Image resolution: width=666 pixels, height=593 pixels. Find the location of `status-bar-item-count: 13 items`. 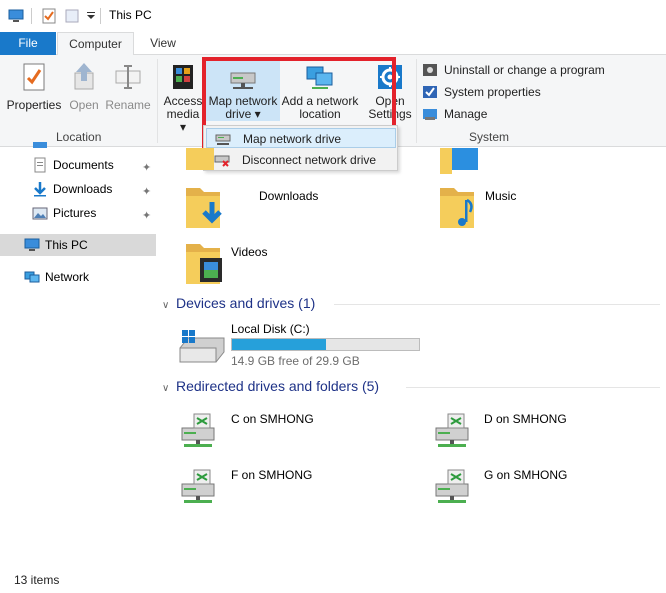

status-bar-item-count: 13 items is located at coordinates (37, 580).